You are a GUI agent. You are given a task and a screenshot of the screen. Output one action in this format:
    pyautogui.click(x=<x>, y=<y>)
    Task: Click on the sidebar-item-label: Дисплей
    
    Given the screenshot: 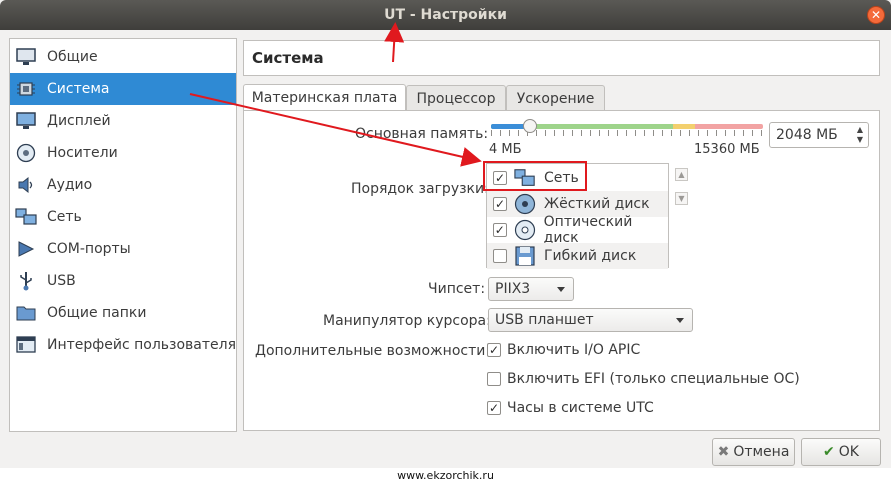 What is the action you would take?
    pyautogui.click(x=79, y=121)
    